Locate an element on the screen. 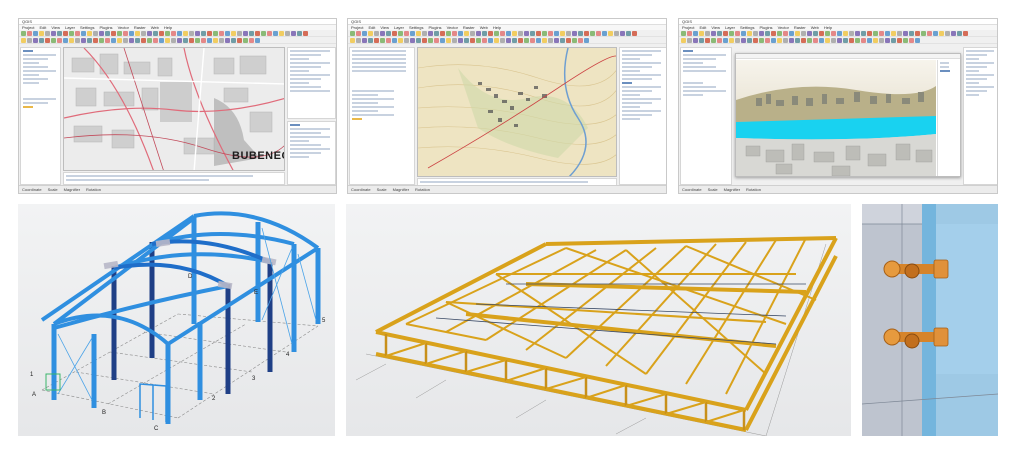  menu-item: Edit is located at coordinates (42, 27).